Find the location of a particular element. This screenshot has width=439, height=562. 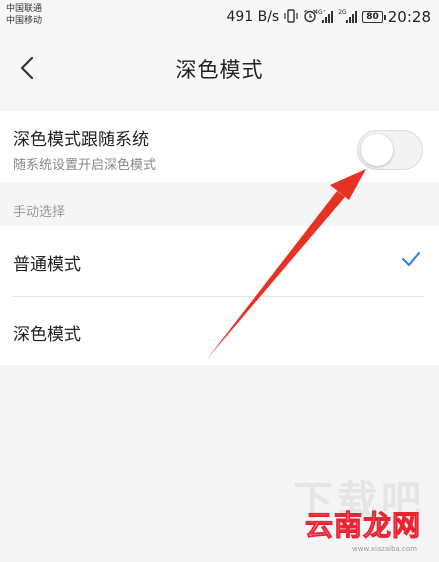

option-label: 深色模式 is located at coordinates (47, 335).